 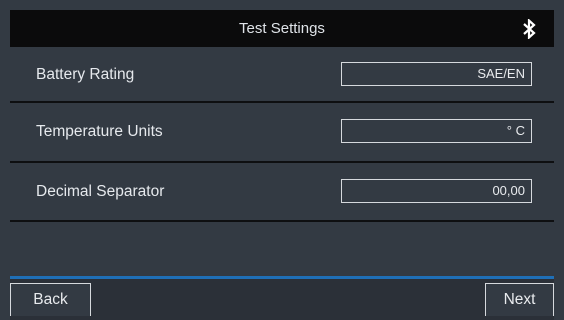 I want to click on page-title: Test Settings, so click(x=282, y=28).